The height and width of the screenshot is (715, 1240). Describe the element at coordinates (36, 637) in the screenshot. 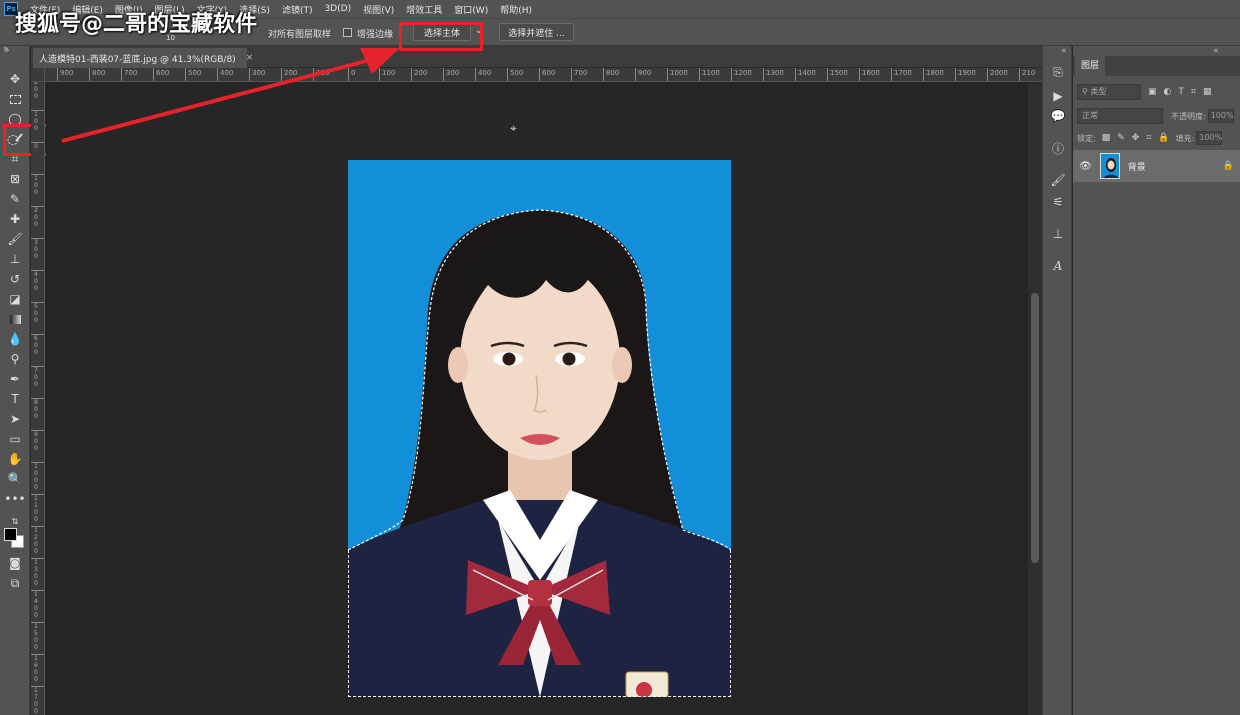

I see `ruler-tick-label: 1500` at that location.